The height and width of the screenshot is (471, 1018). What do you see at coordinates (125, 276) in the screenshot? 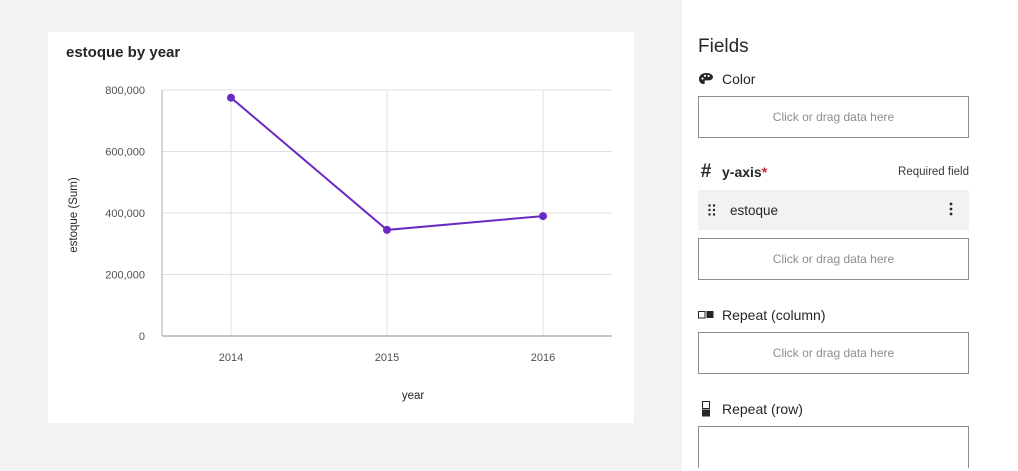
I see `y-tick-label: 200,000` at bounding box center [125, 276].